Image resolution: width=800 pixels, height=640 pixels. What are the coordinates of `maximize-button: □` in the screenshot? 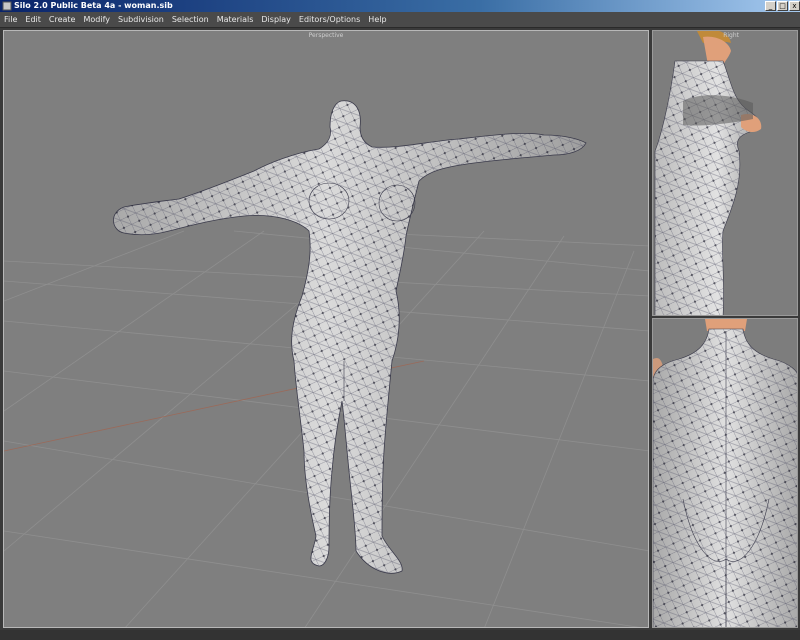 It's located at (782, 6).